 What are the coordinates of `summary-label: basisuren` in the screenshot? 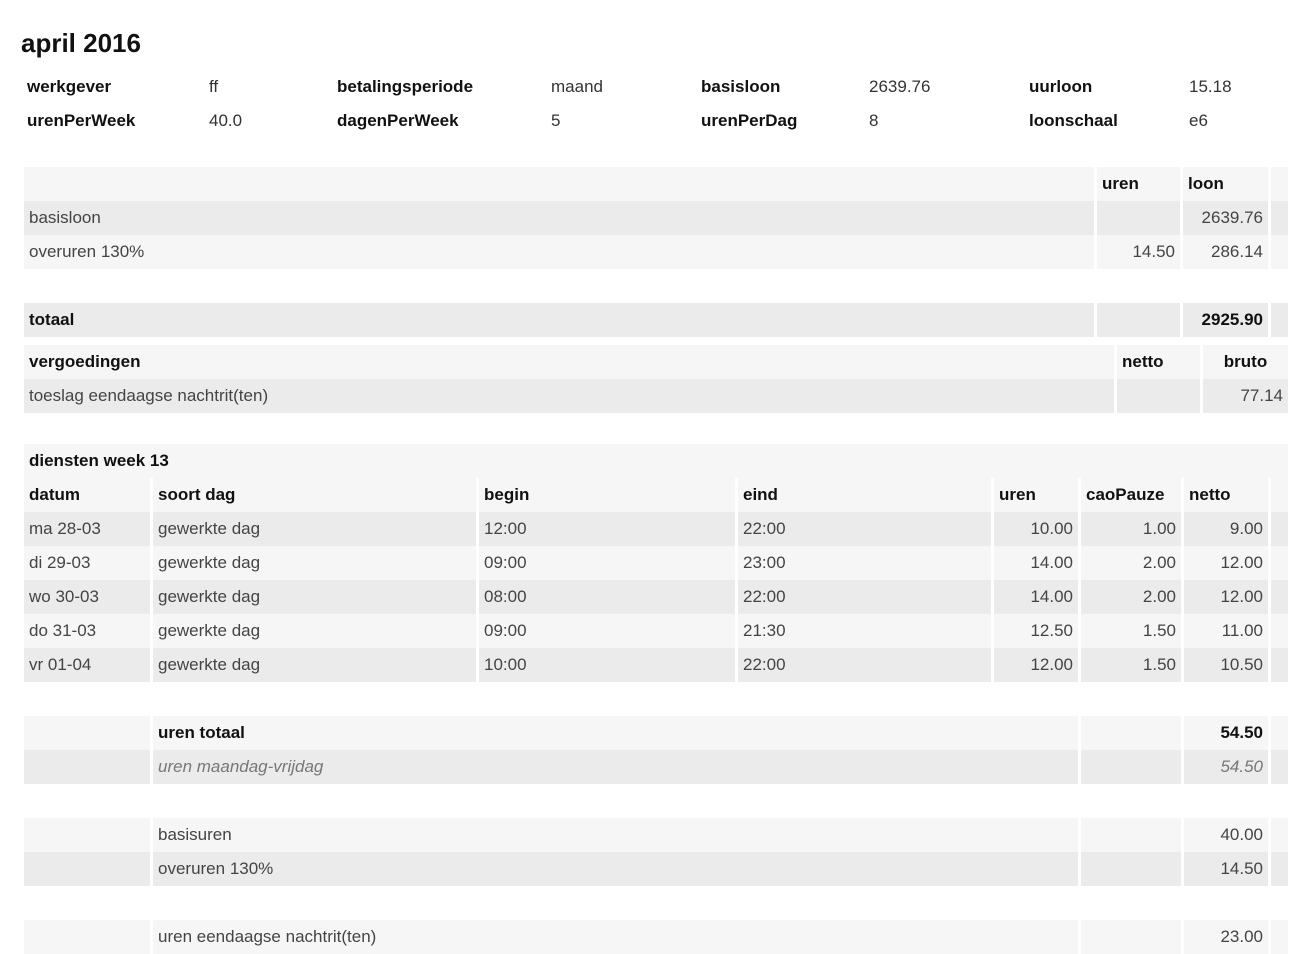 It's located at (614, 835).